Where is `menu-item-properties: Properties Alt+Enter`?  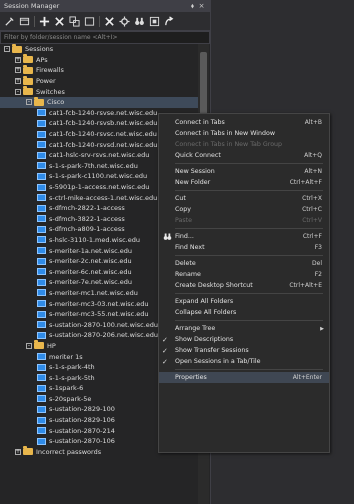
menu-item-properties: Properties Alt+Enter is located at coordinates (244, 377).